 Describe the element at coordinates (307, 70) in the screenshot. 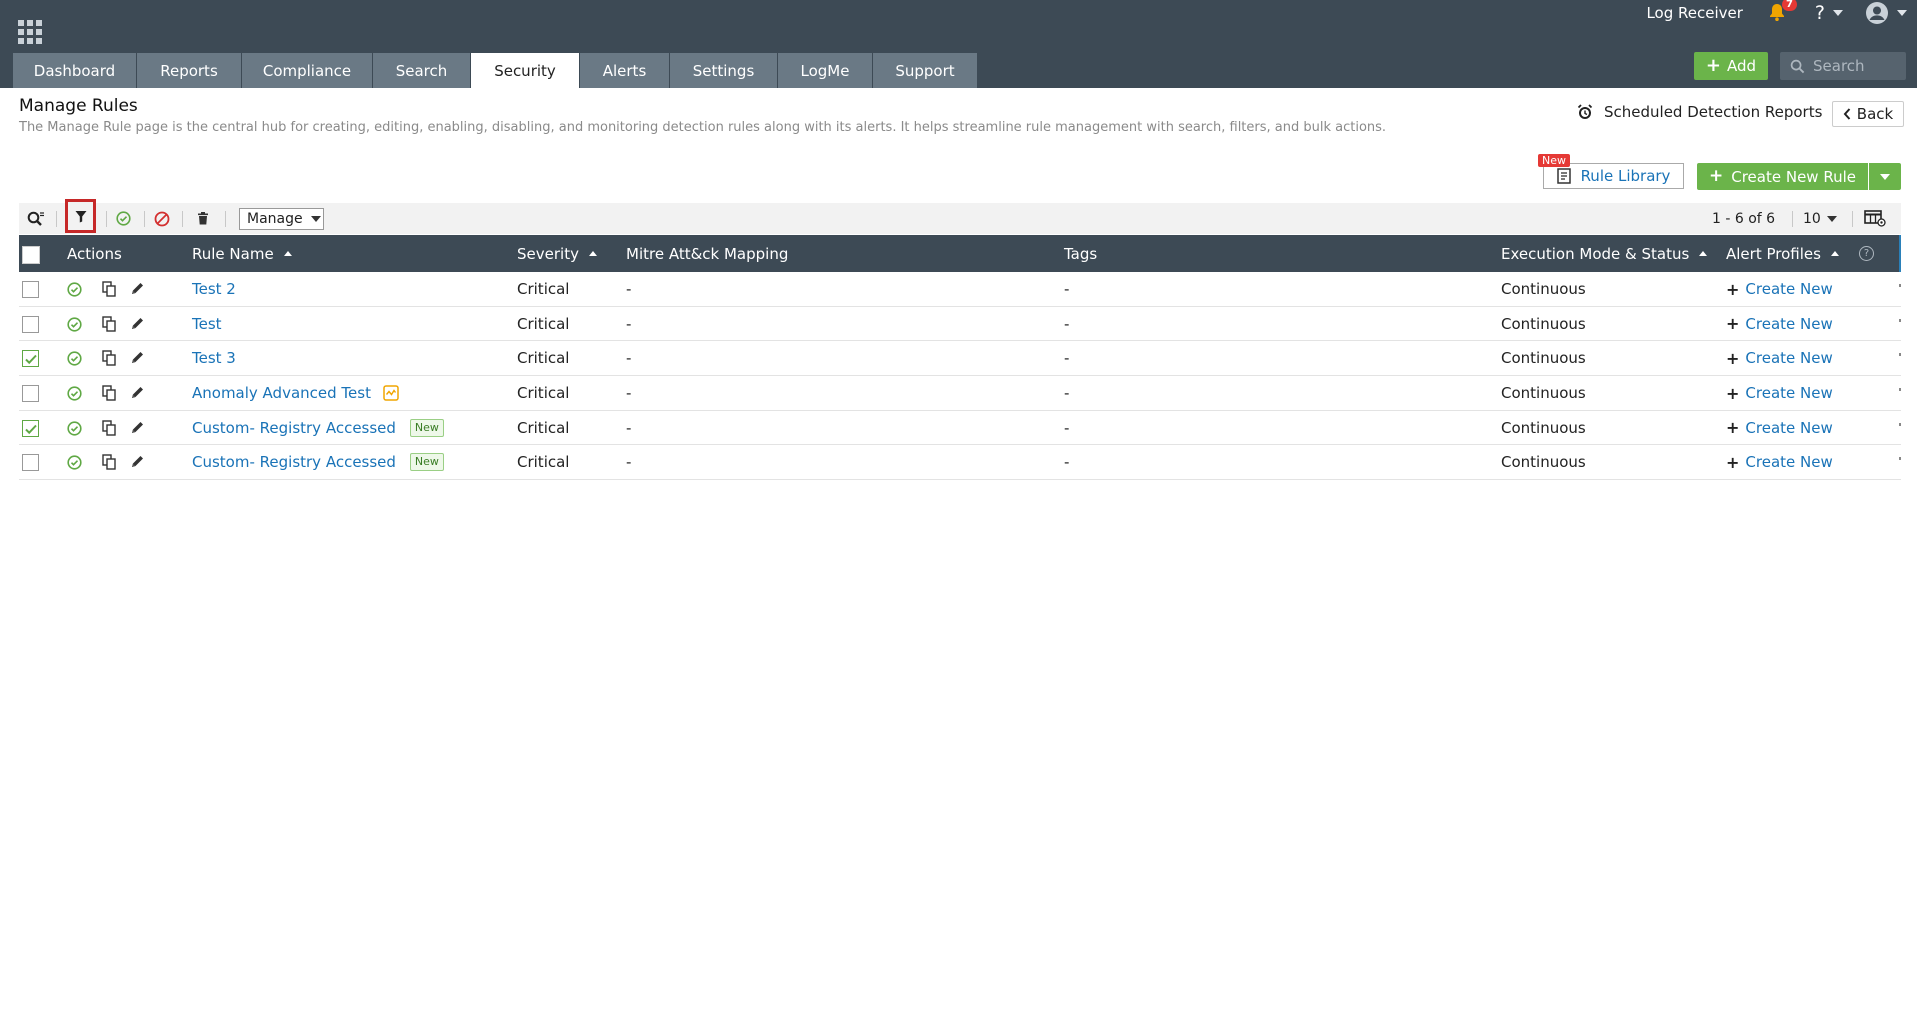

I see `tab-compliance: Compliance` at that location.